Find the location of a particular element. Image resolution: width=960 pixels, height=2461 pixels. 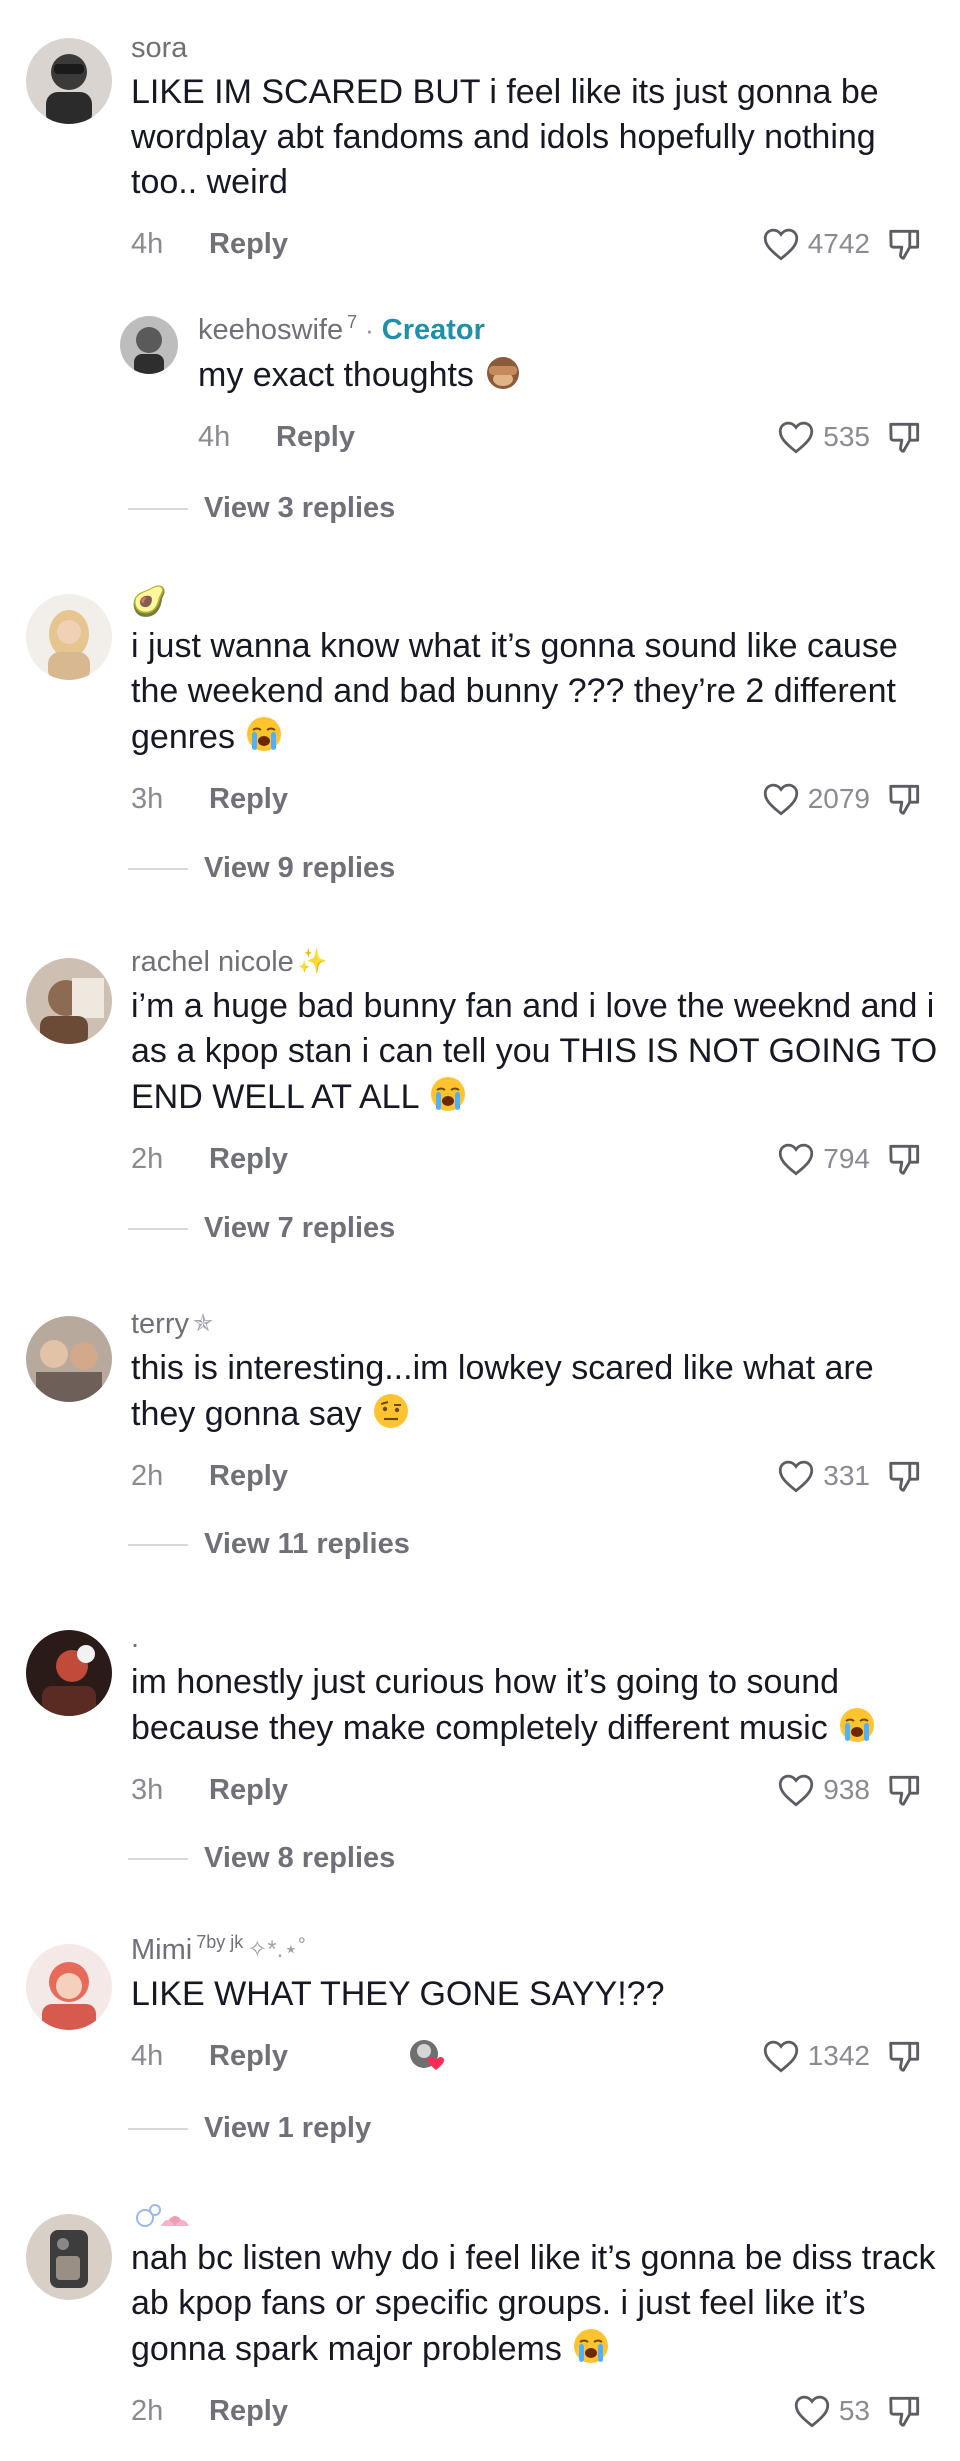

like-button: 1342 is located at coordinates (816, 2056).